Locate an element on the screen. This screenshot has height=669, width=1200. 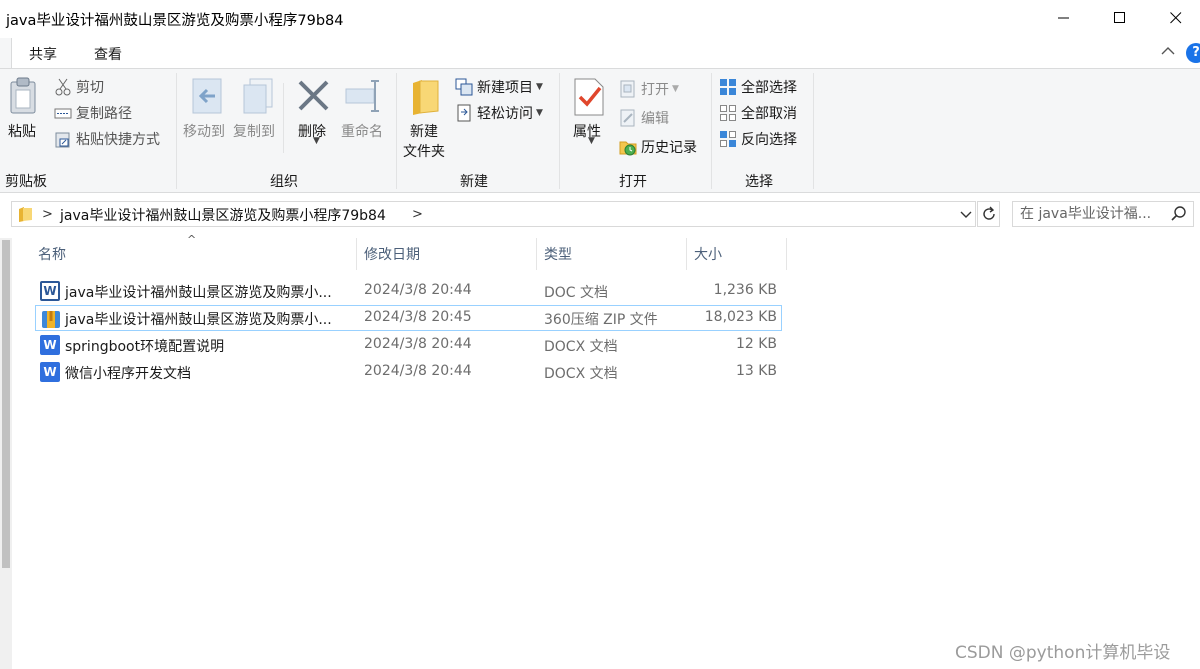
paste-shortcut-label: 粘贴快捷方式 is located at coordinates (118, 140).